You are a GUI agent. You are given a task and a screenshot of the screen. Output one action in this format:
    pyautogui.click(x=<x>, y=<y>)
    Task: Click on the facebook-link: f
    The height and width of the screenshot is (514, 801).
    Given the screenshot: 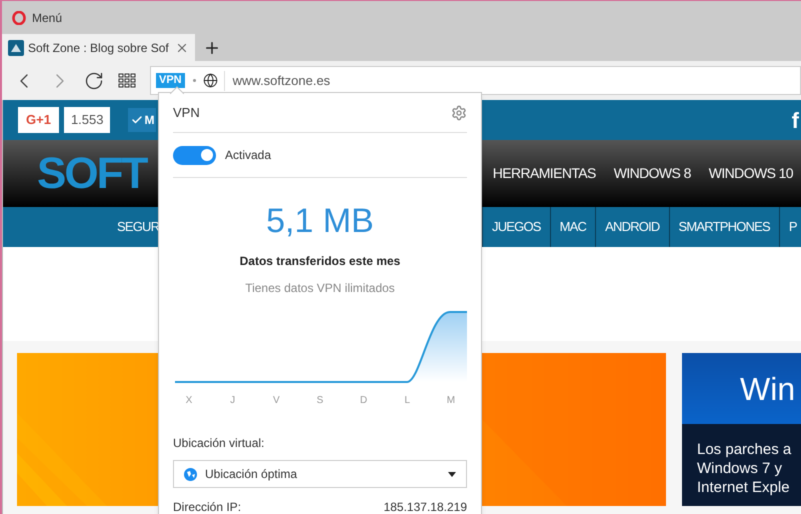 What is the action you would take?
    pyautogui.click(x=795, y=120)
    